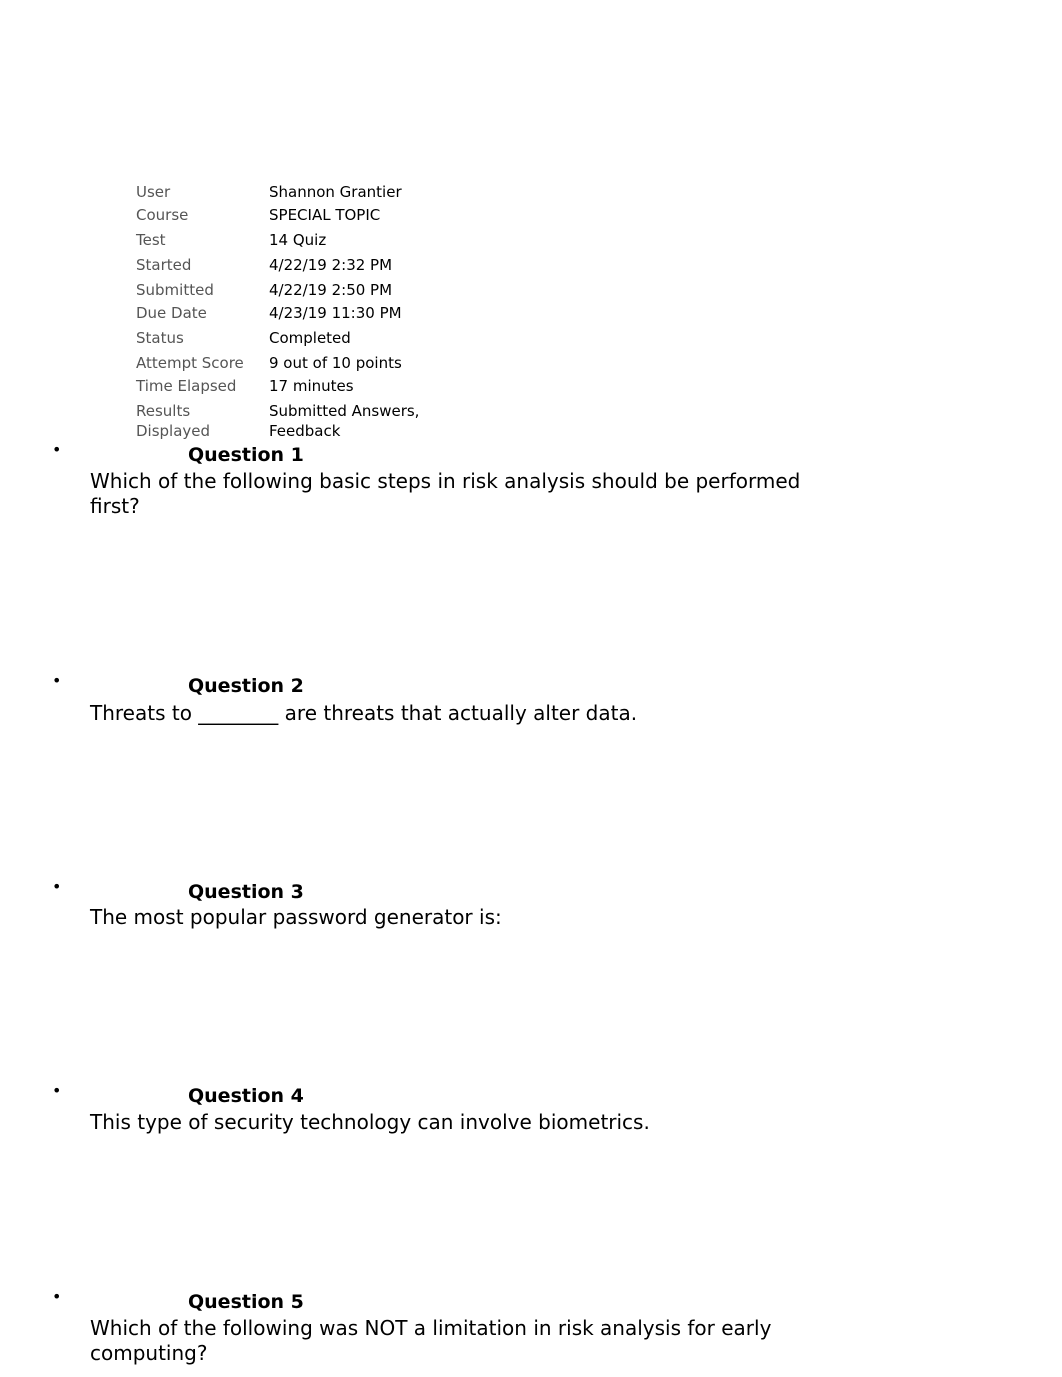 The image size is (1062, 1377). What do you see at coordinates (173, 421) in the screenshot?
I see `summary-label: Results Displayed` at bounding box center [173, 421].